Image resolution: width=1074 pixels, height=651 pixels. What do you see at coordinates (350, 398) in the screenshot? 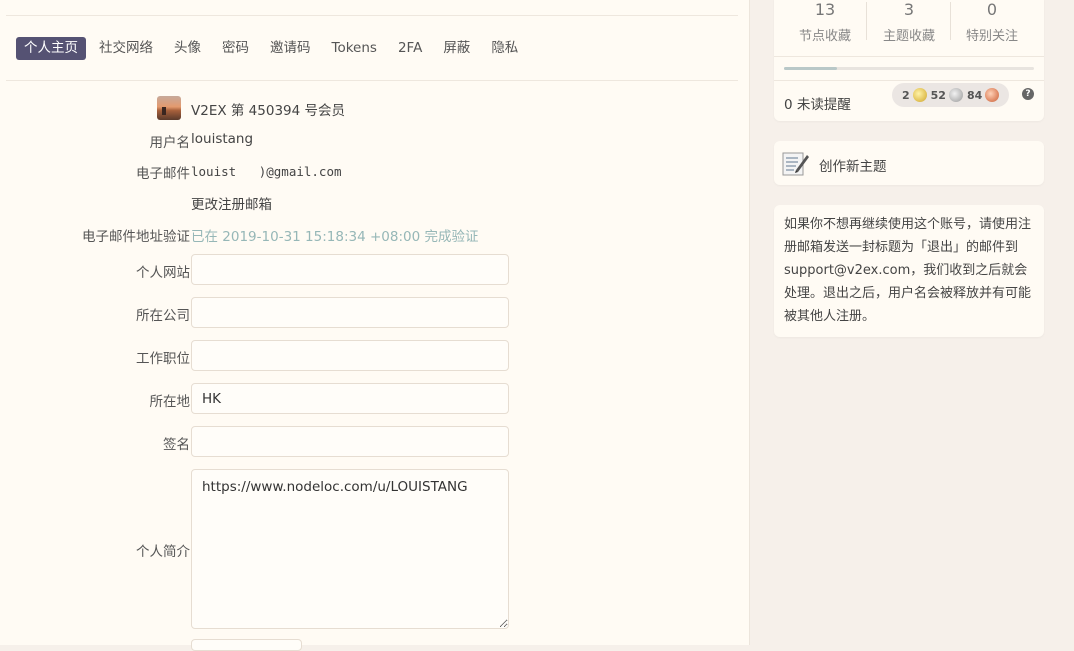
I see `location-input` at bounding box center [350, 398].